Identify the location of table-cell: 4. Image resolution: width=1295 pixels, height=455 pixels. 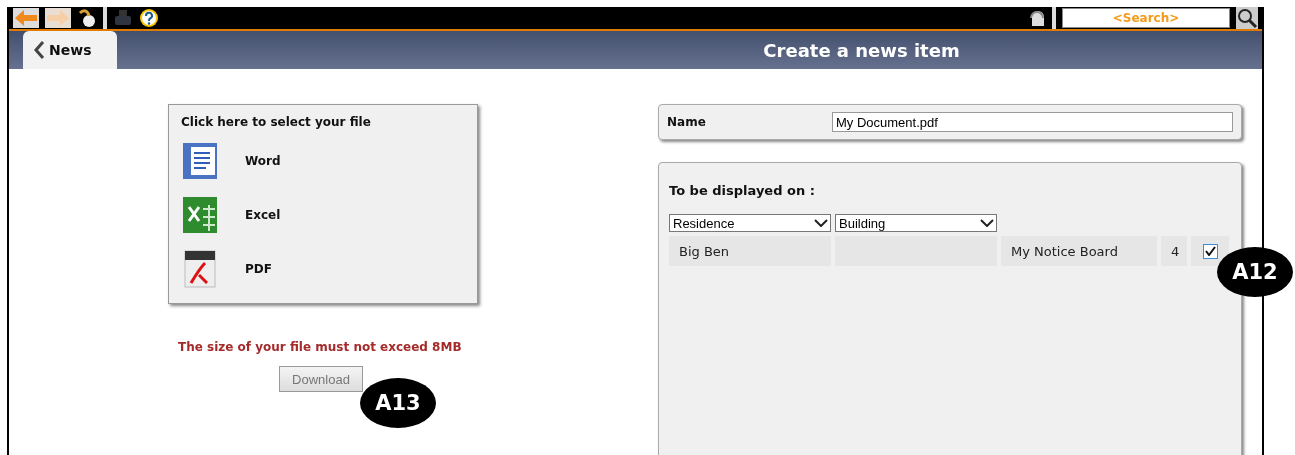
(1174, 251).